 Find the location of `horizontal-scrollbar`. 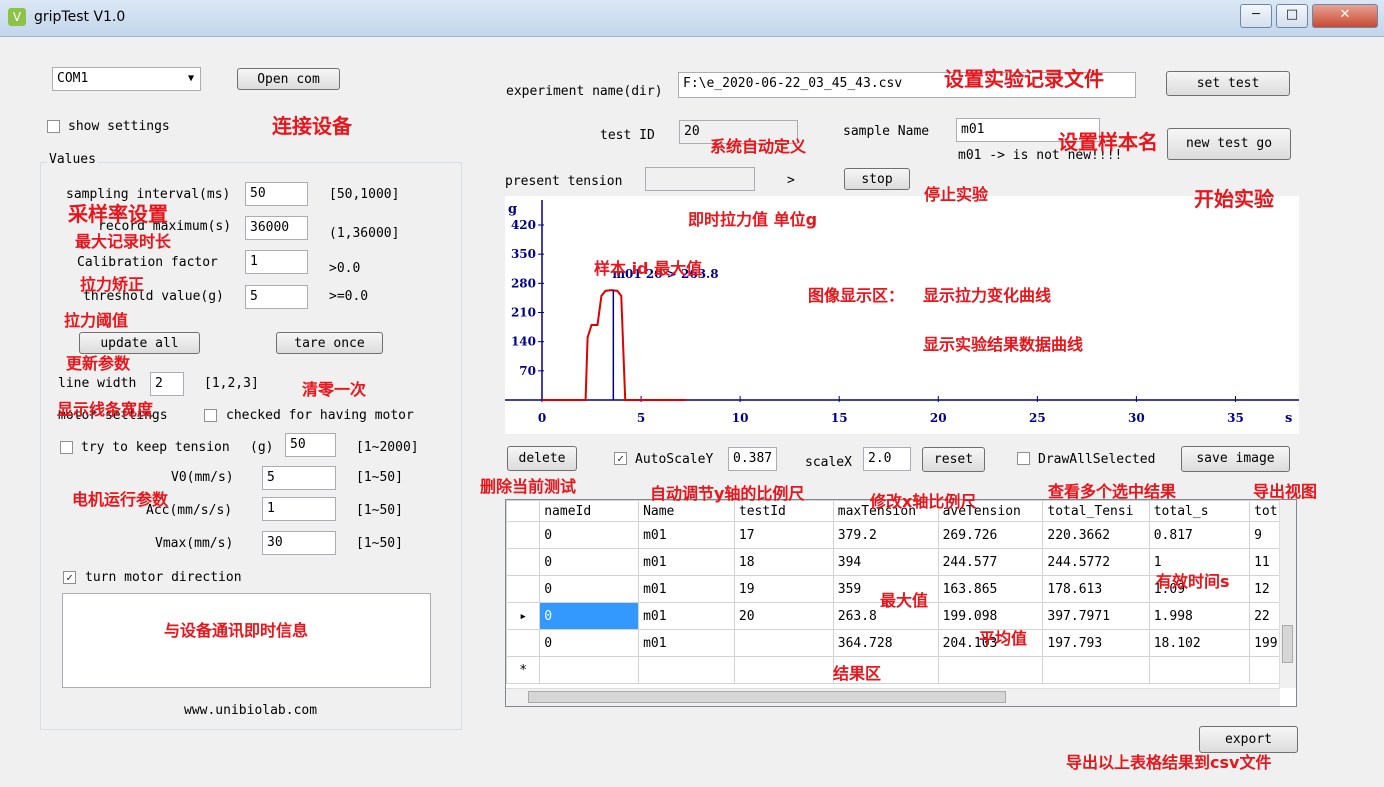

horizontal-scrollbar is located at coordinates (893, 697).